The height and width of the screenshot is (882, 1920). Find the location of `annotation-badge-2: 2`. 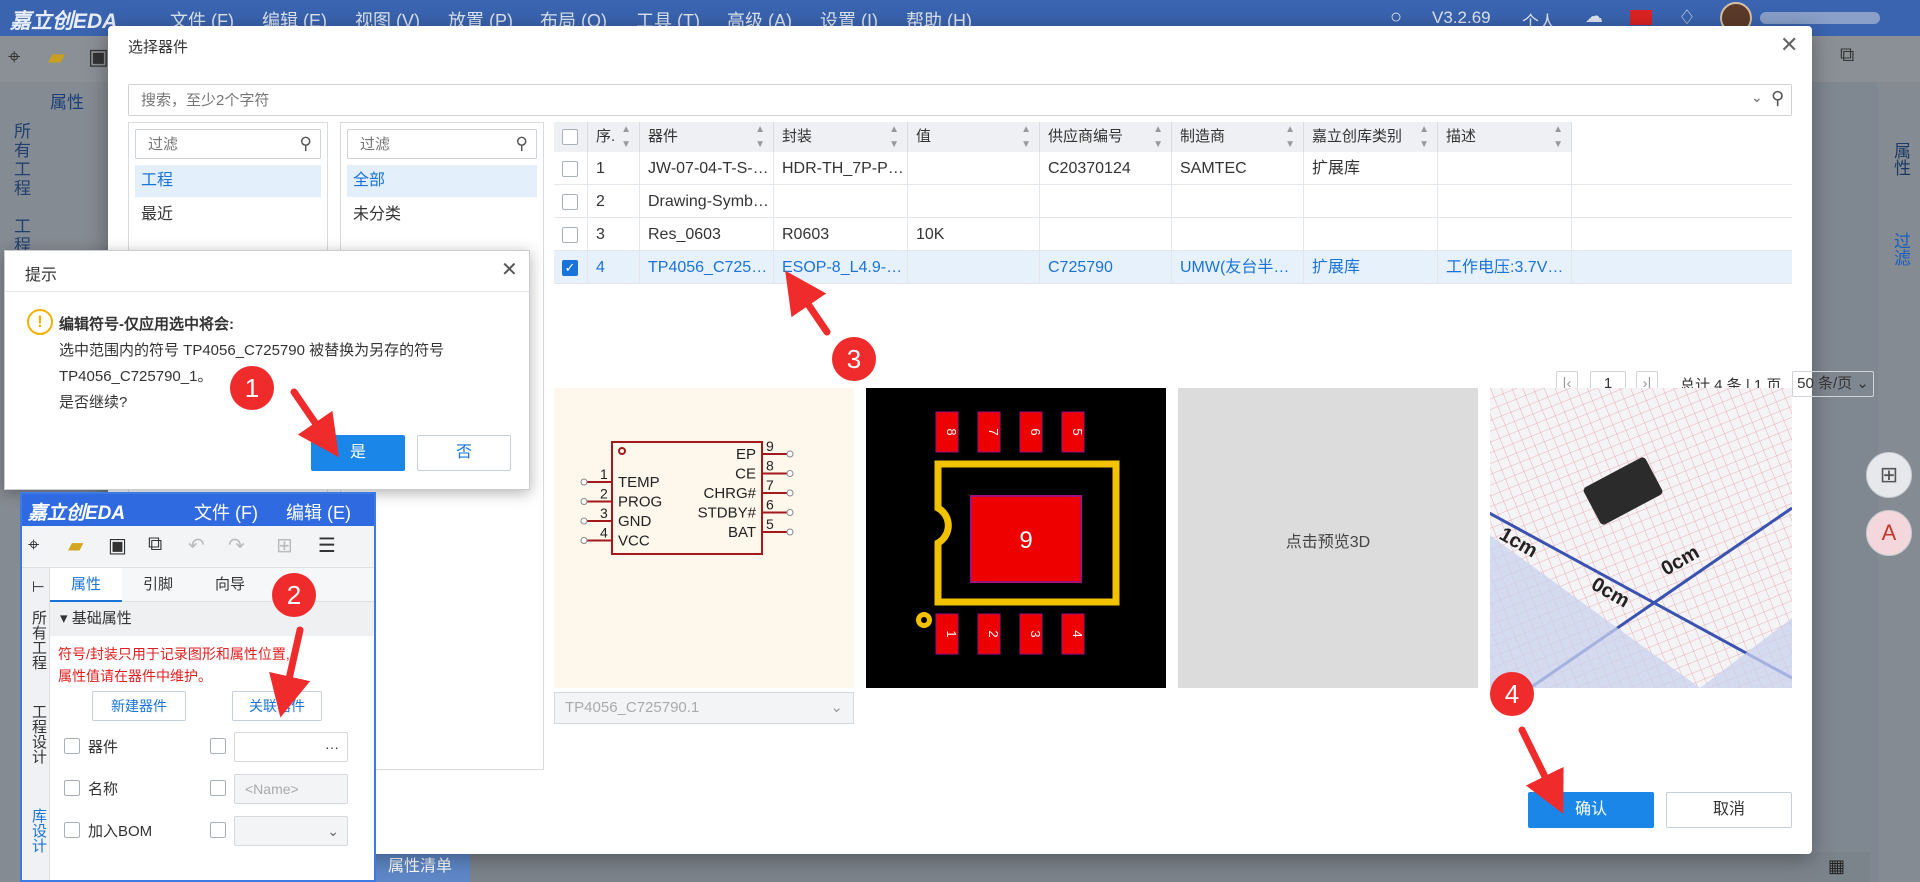

annotation-badge-2: 2 is located at coordinates (294, 595).